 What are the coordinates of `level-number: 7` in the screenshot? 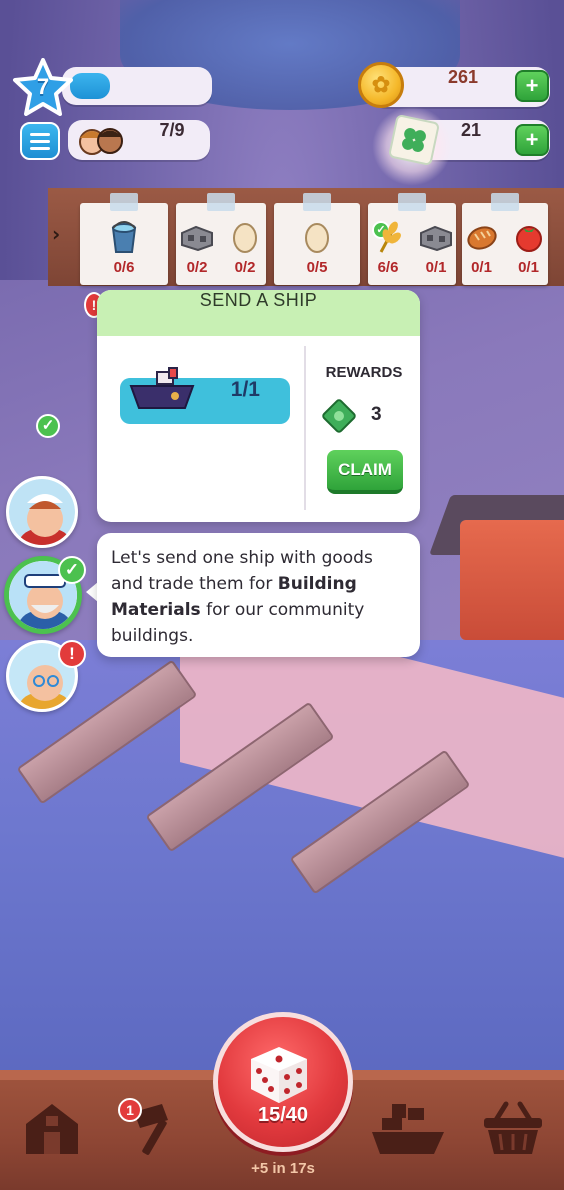 It's located at (43, 86).